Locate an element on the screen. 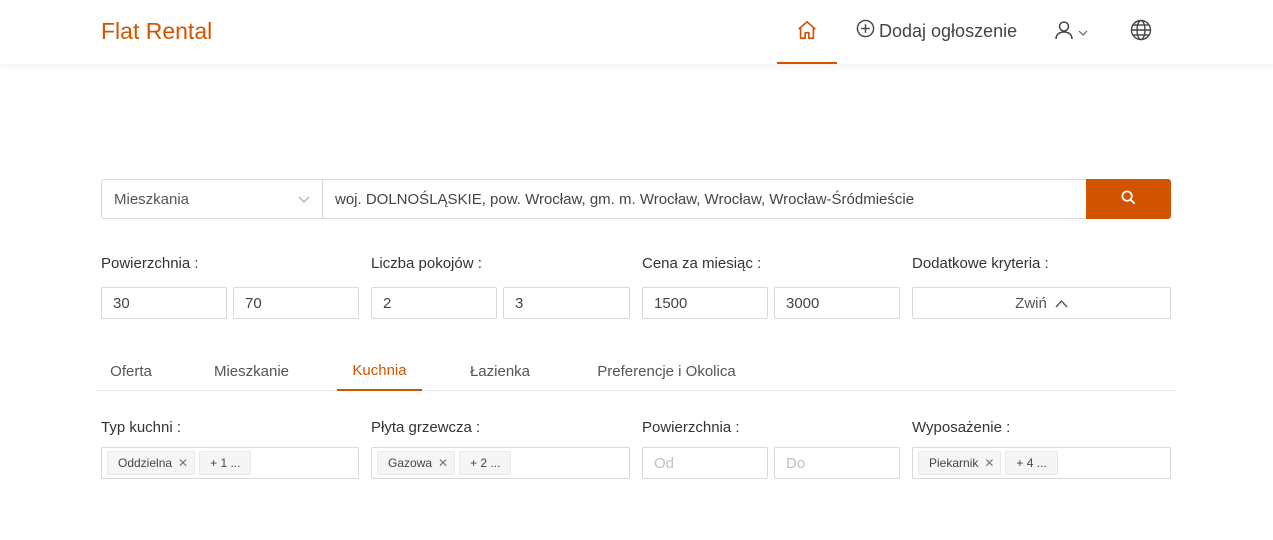  search-button is located at coordinates (1128, 199).